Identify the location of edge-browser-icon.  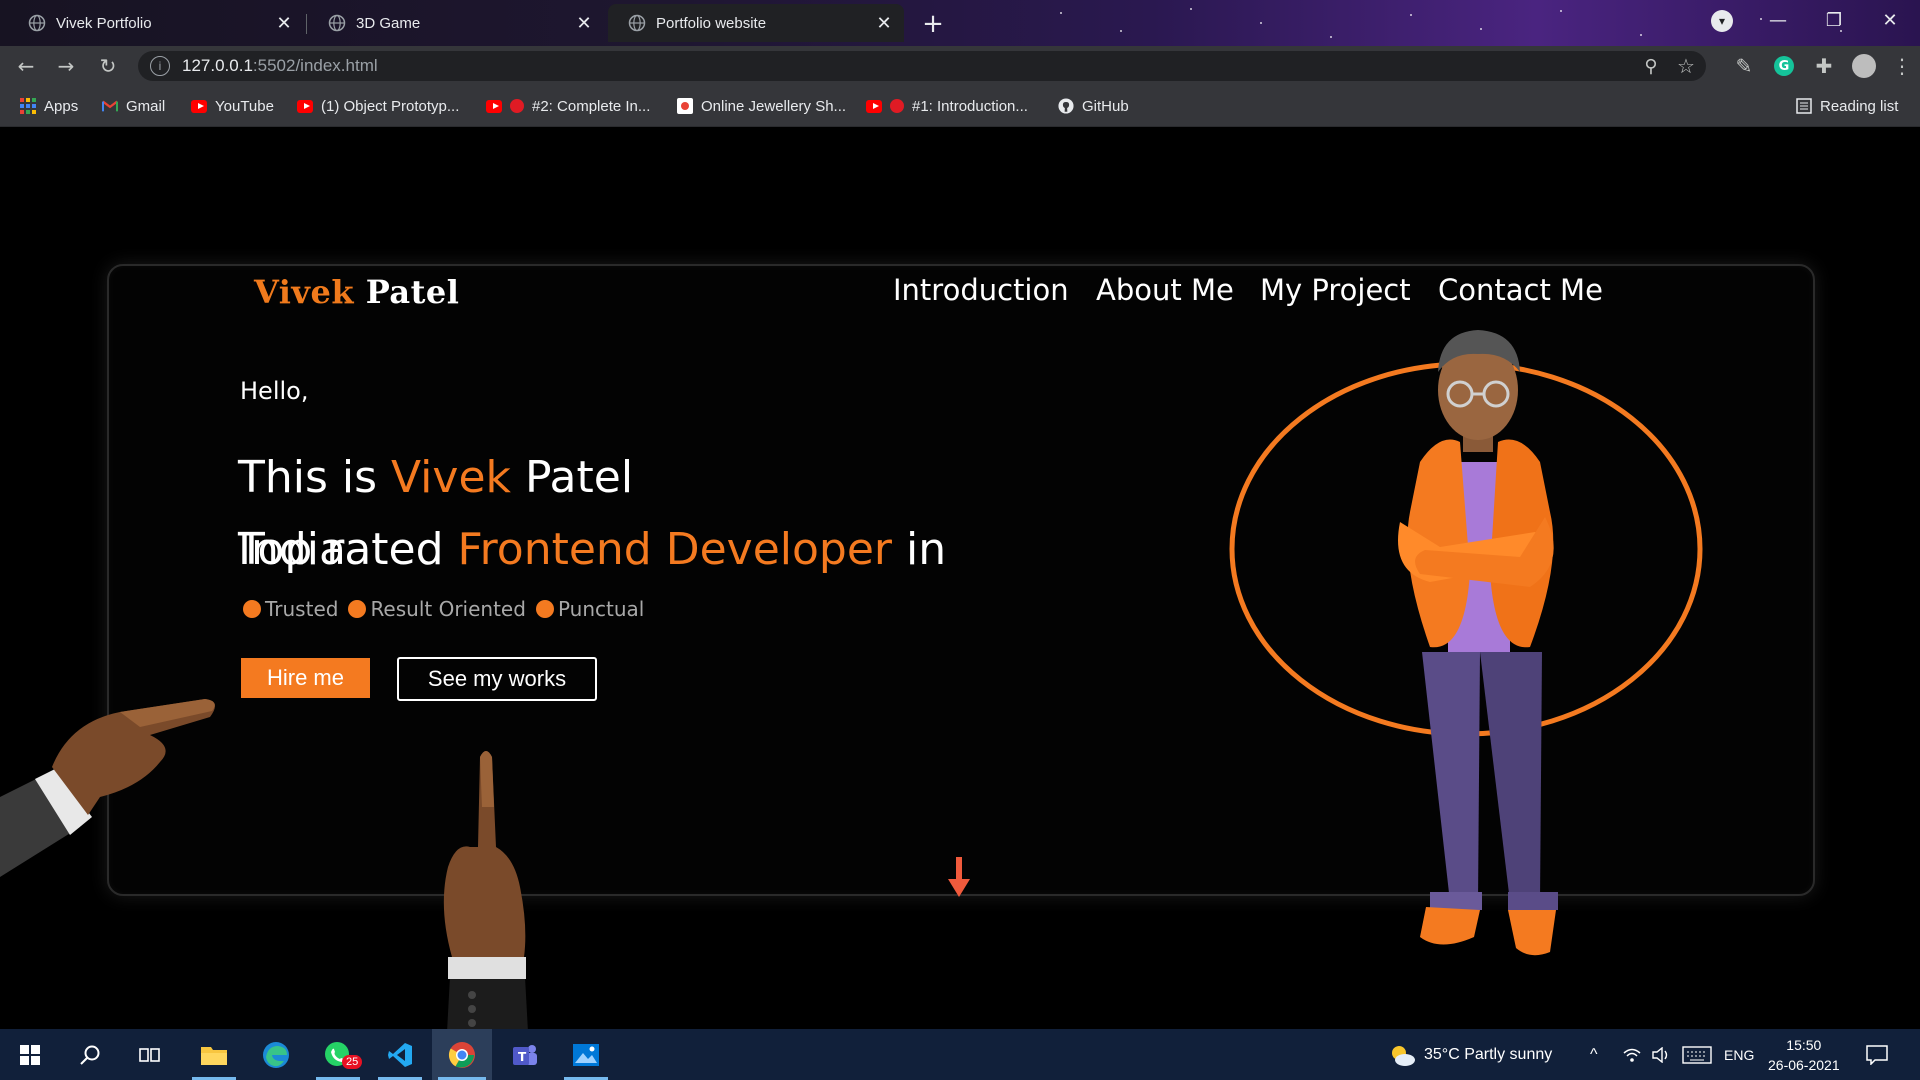
(276, 1054).